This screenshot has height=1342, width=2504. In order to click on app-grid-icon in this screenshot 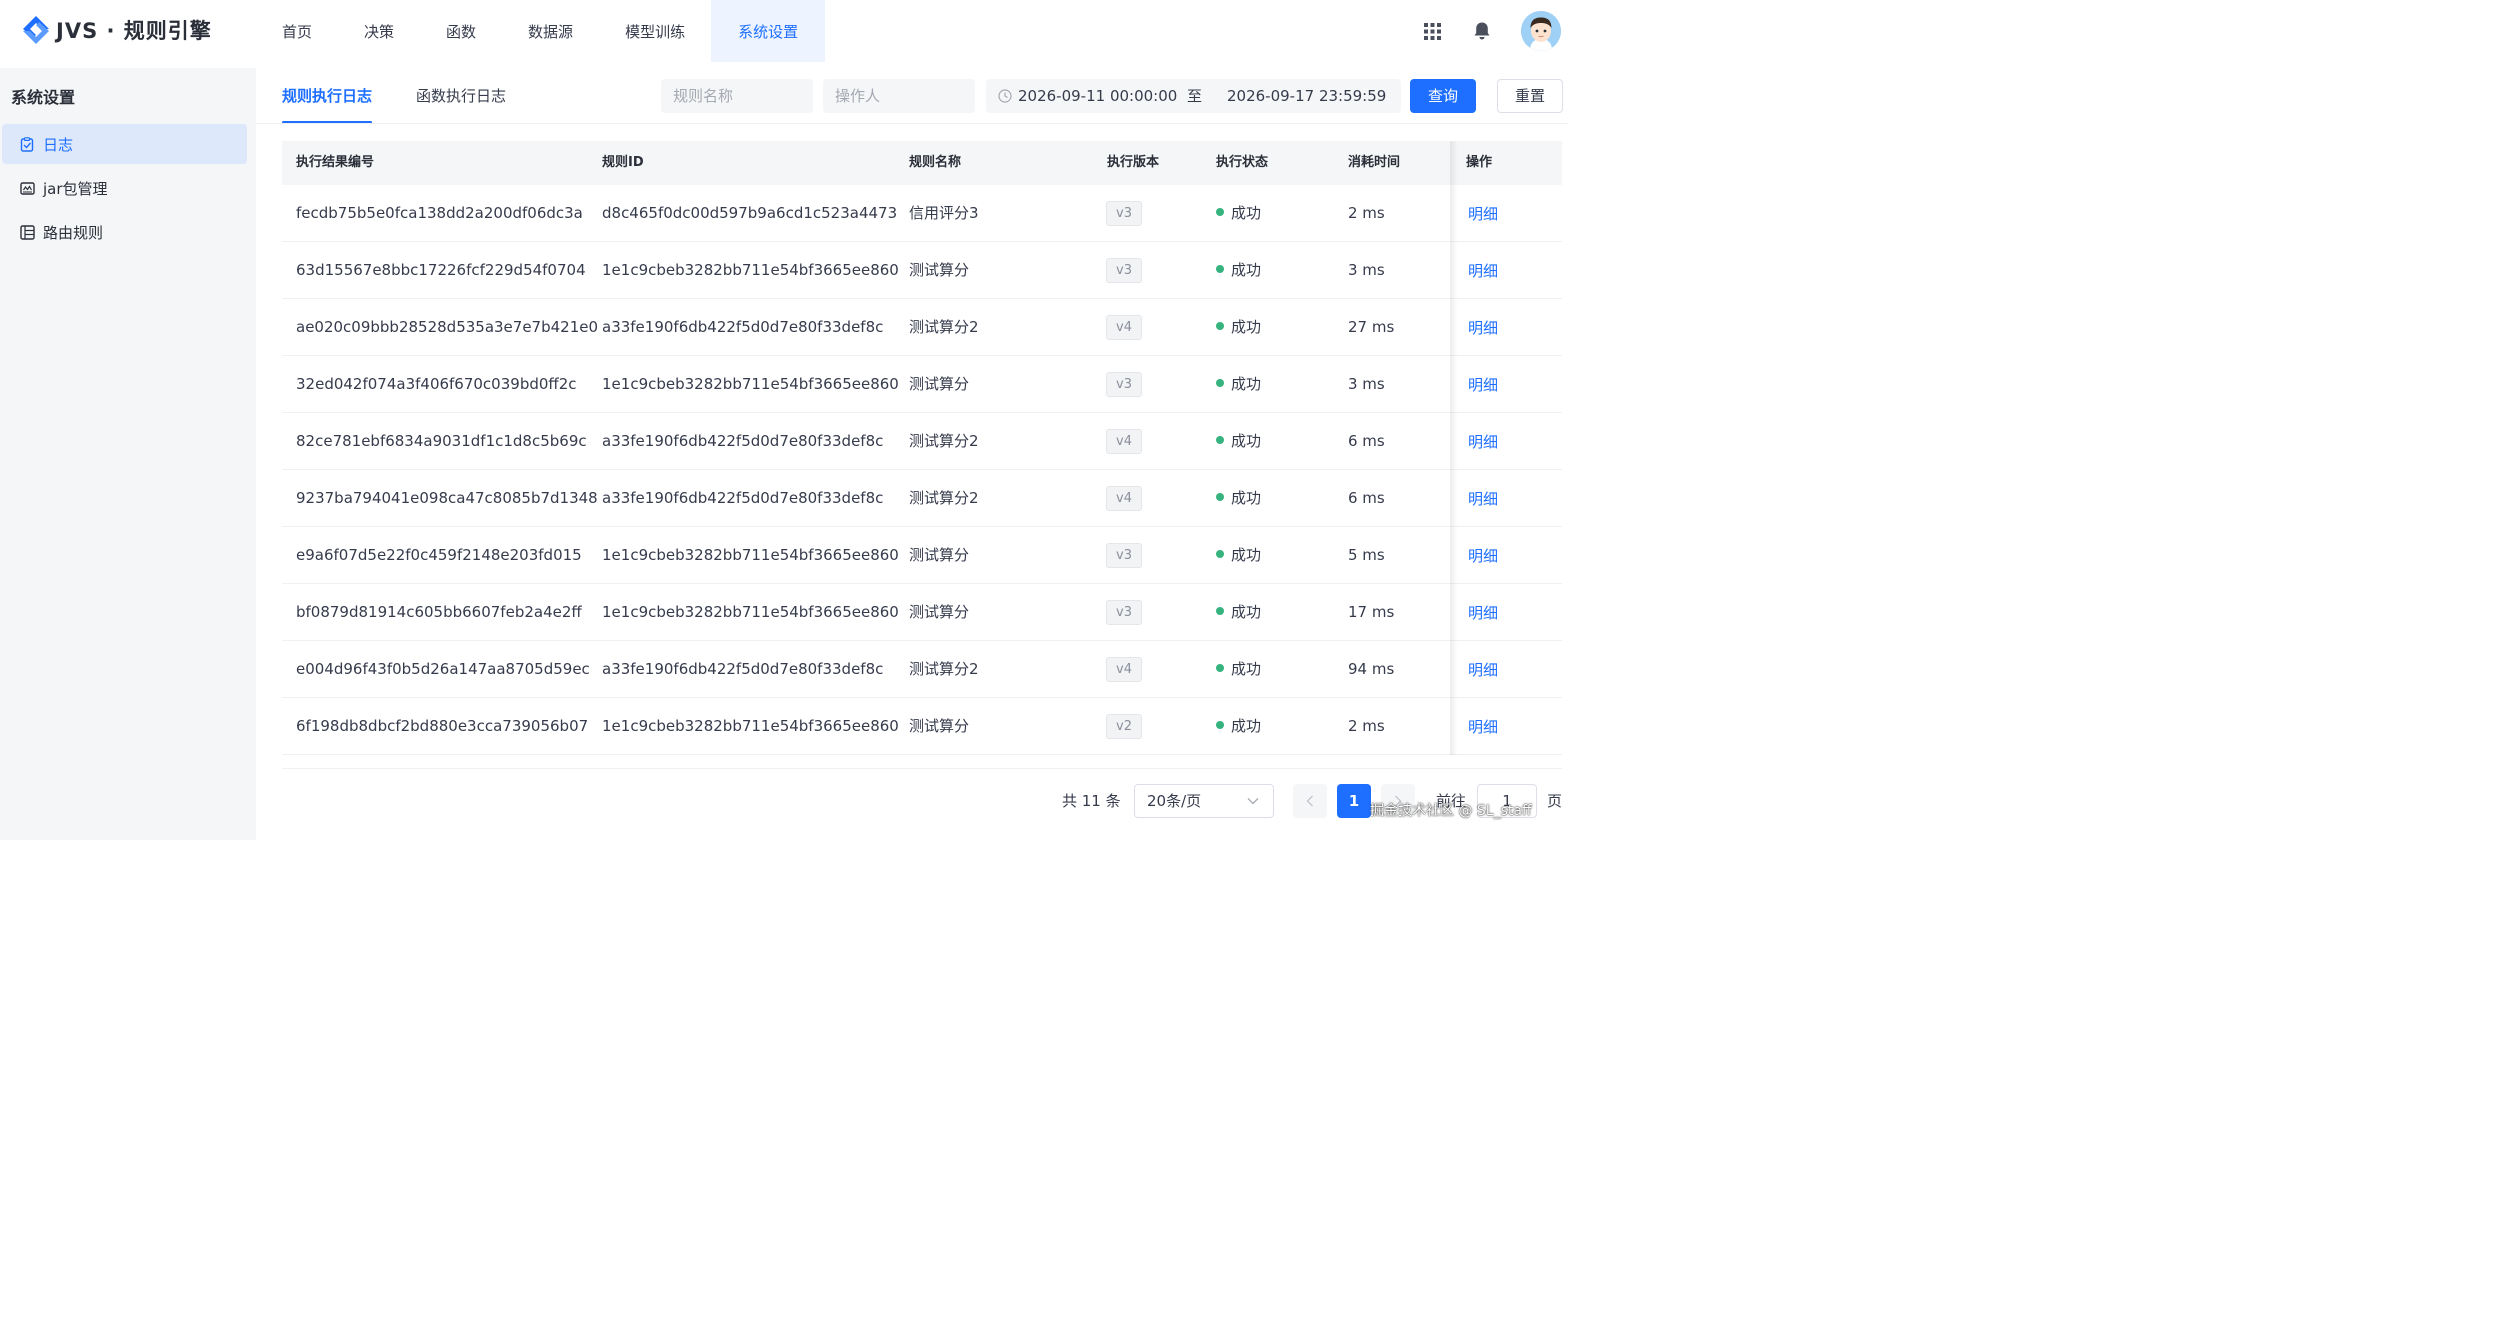, I will do `click(1432, 31)`.